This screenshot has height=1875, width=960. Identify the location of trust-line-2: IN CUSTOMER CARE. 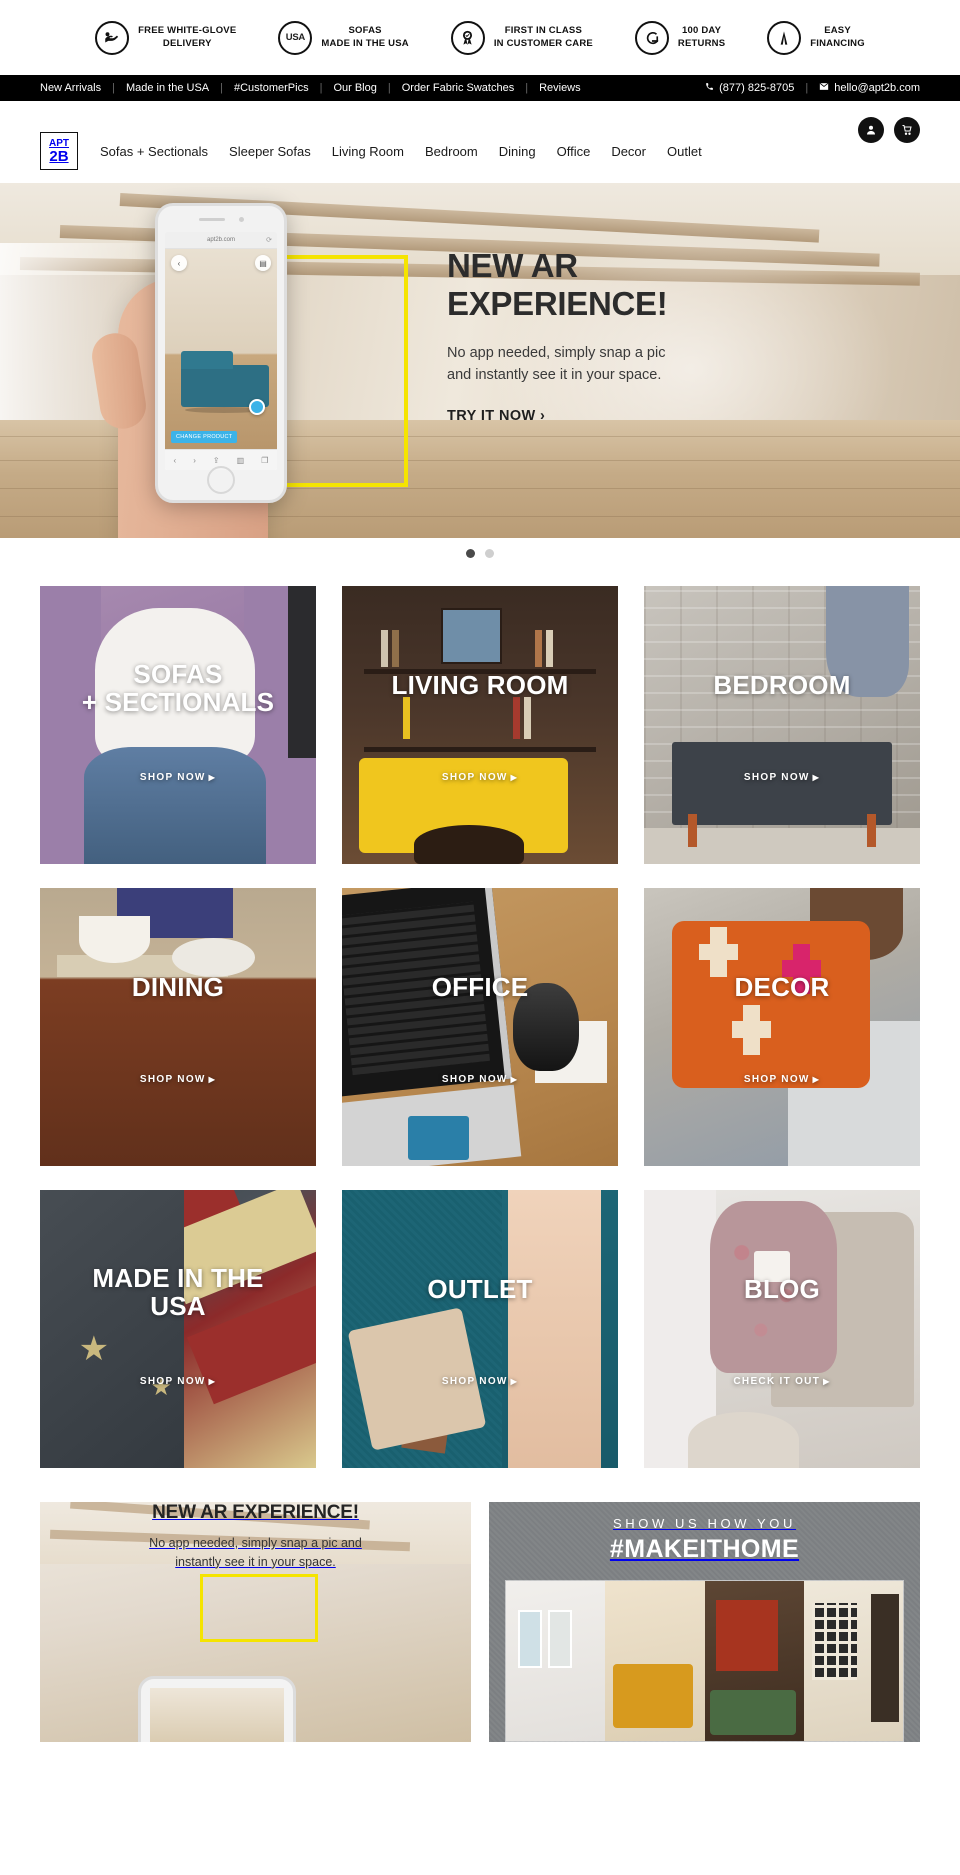
(543, 43).